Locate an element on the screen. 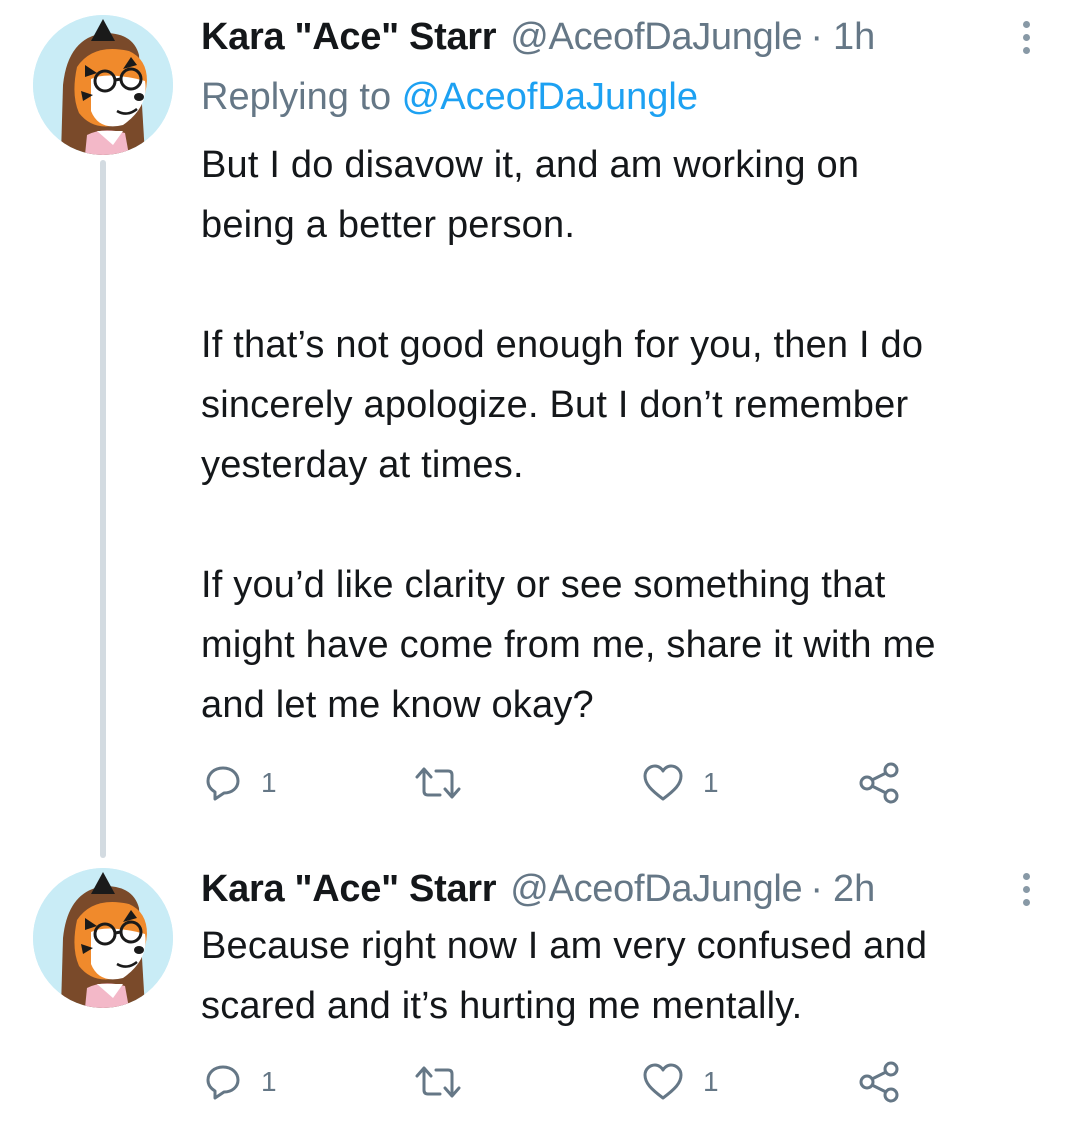  thread-connector-line is located at coordinates (103, 509).